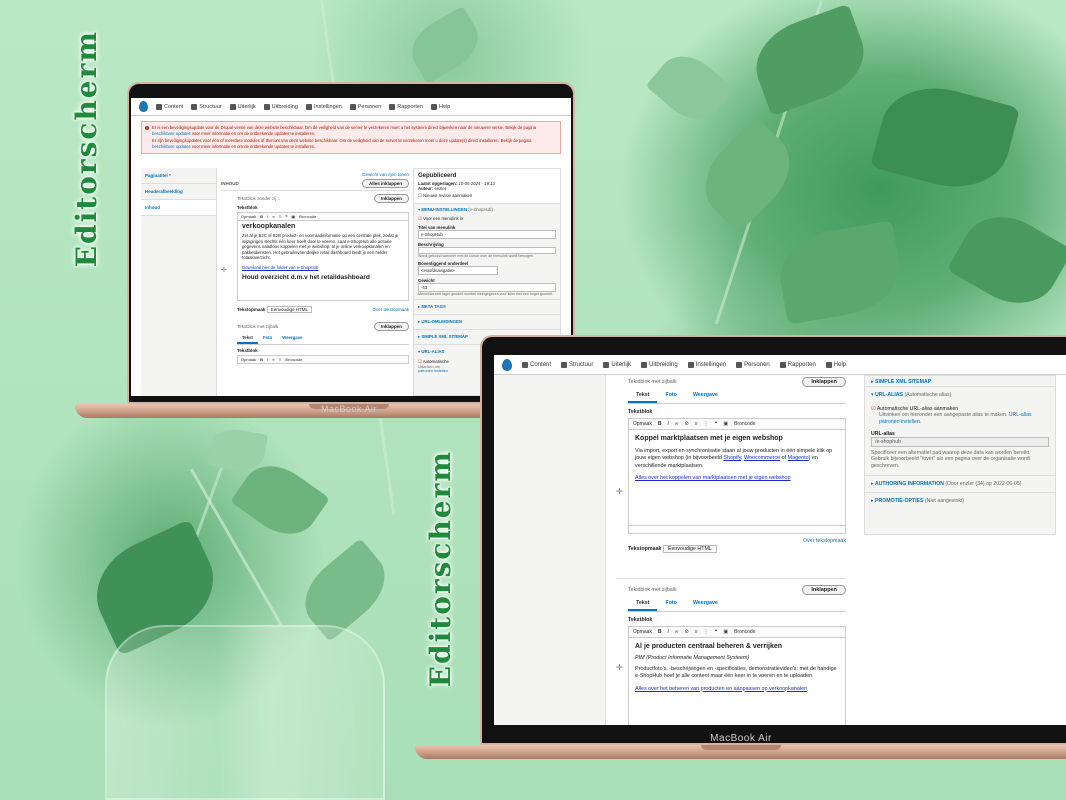 This screenshot has width=1066, height=800. What do you see at coordinates (960, 395) in the screenshot?
I see `url-alias-section: ▾ URL-ALIAS (Automatische alias)` at bounding box center [960, 395].